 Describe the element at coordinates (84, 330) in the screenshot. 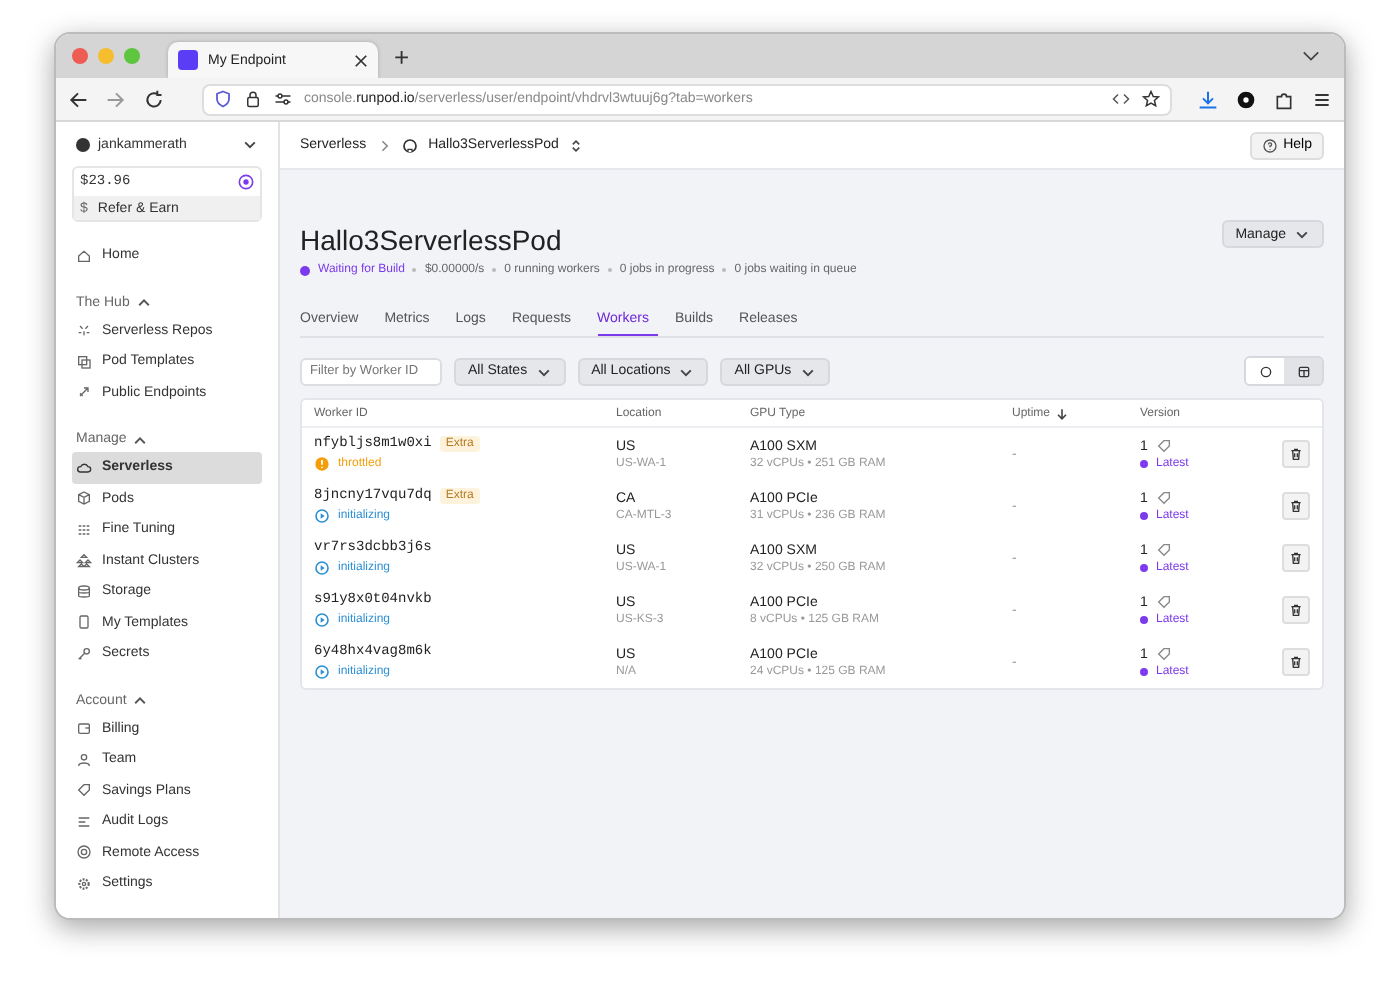

I see `sparkle-icon` at that location.